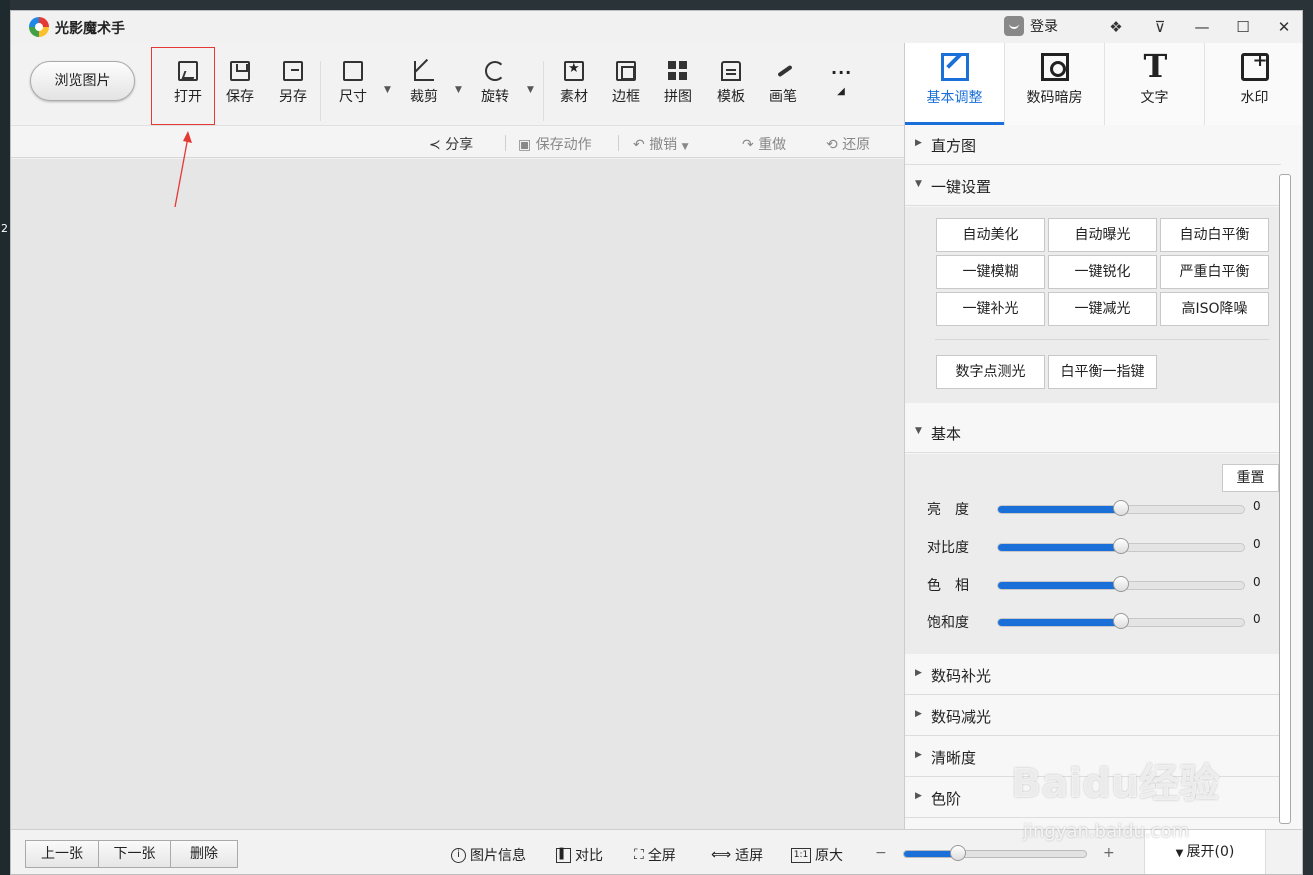  What do you see at coordinates (387, 90) in the screenshot?
I see `resize-dropdown-icon: ▼` at bounding box center [387, 90].